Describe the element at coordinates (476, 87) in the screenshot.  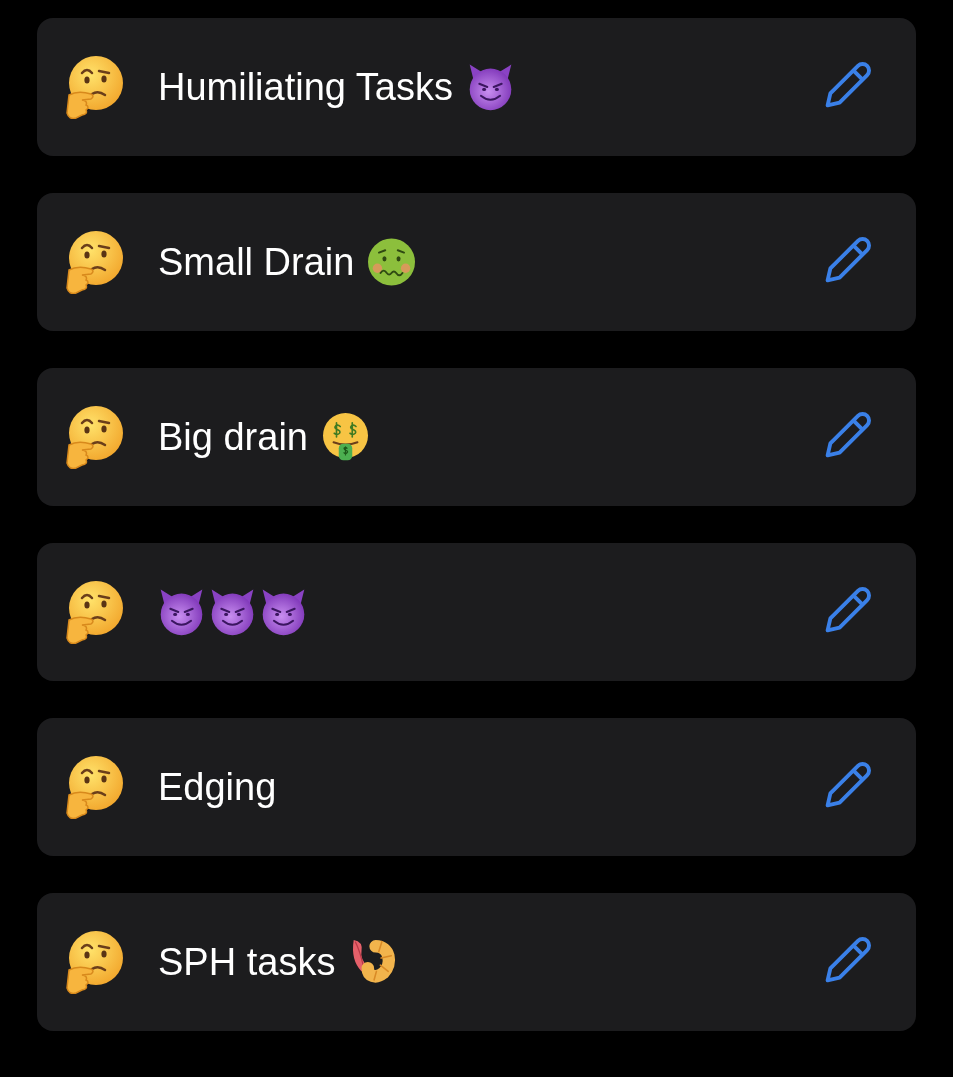
I see `task-row: Humiliating Tasks` at that location.